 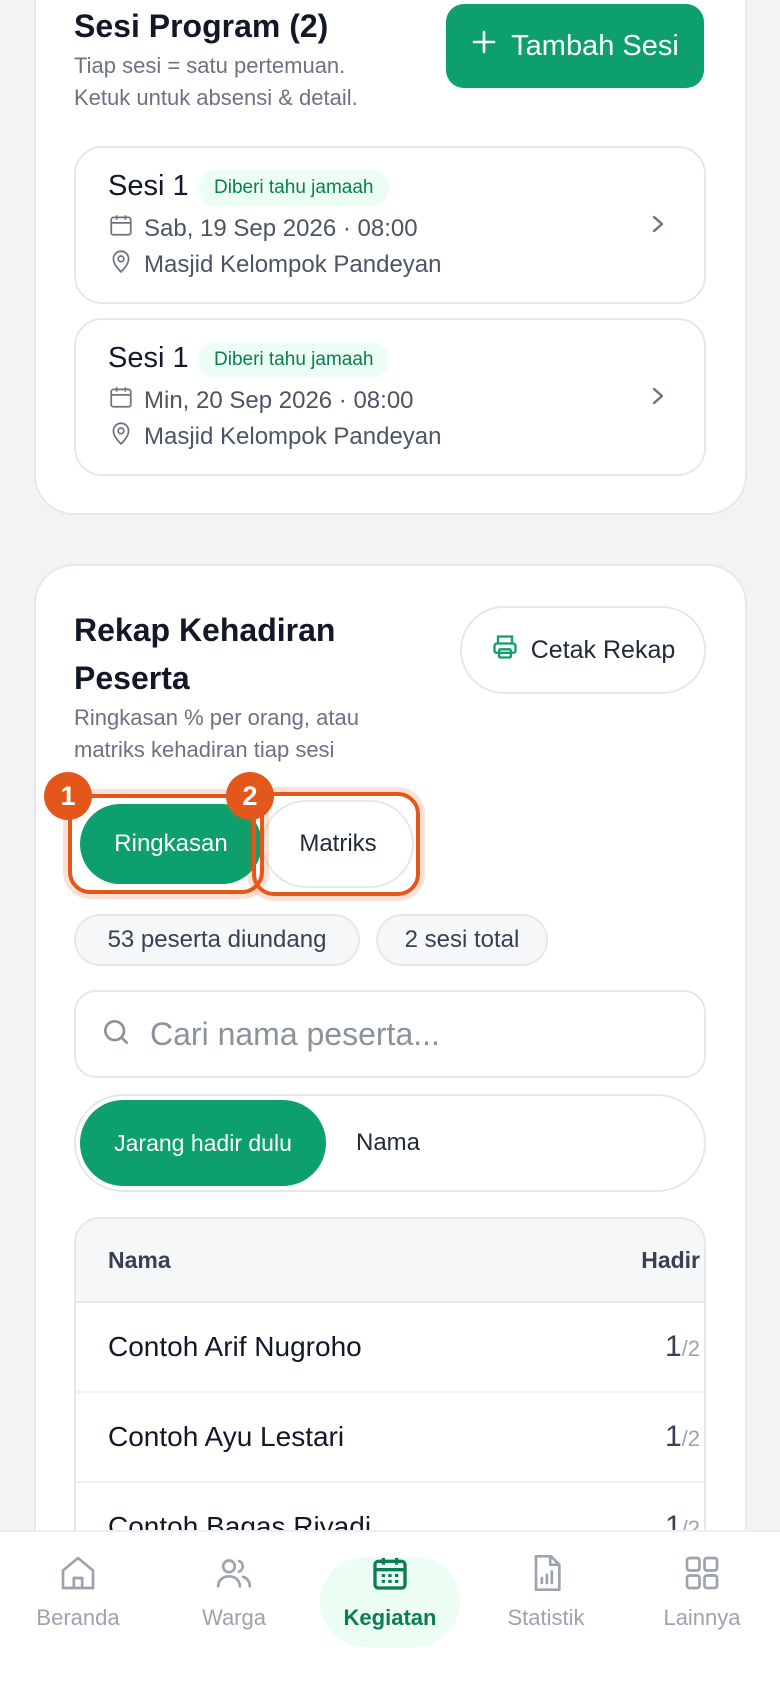 What do you see at coordinates (203, 1143) in the screenshot?
I see `sort-least-attended-button: Jarang hadir dulu` at bounding box center [203, 1143].